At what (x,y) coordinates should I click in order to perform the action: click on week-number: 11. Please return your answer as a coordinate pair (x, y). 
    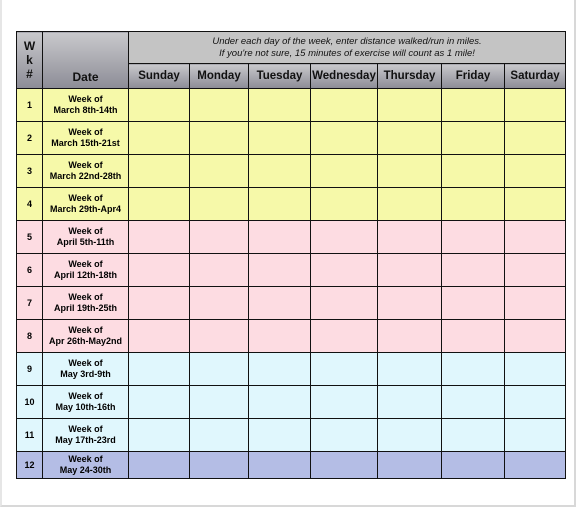
    Looking at the image, I should click on (29, 435).